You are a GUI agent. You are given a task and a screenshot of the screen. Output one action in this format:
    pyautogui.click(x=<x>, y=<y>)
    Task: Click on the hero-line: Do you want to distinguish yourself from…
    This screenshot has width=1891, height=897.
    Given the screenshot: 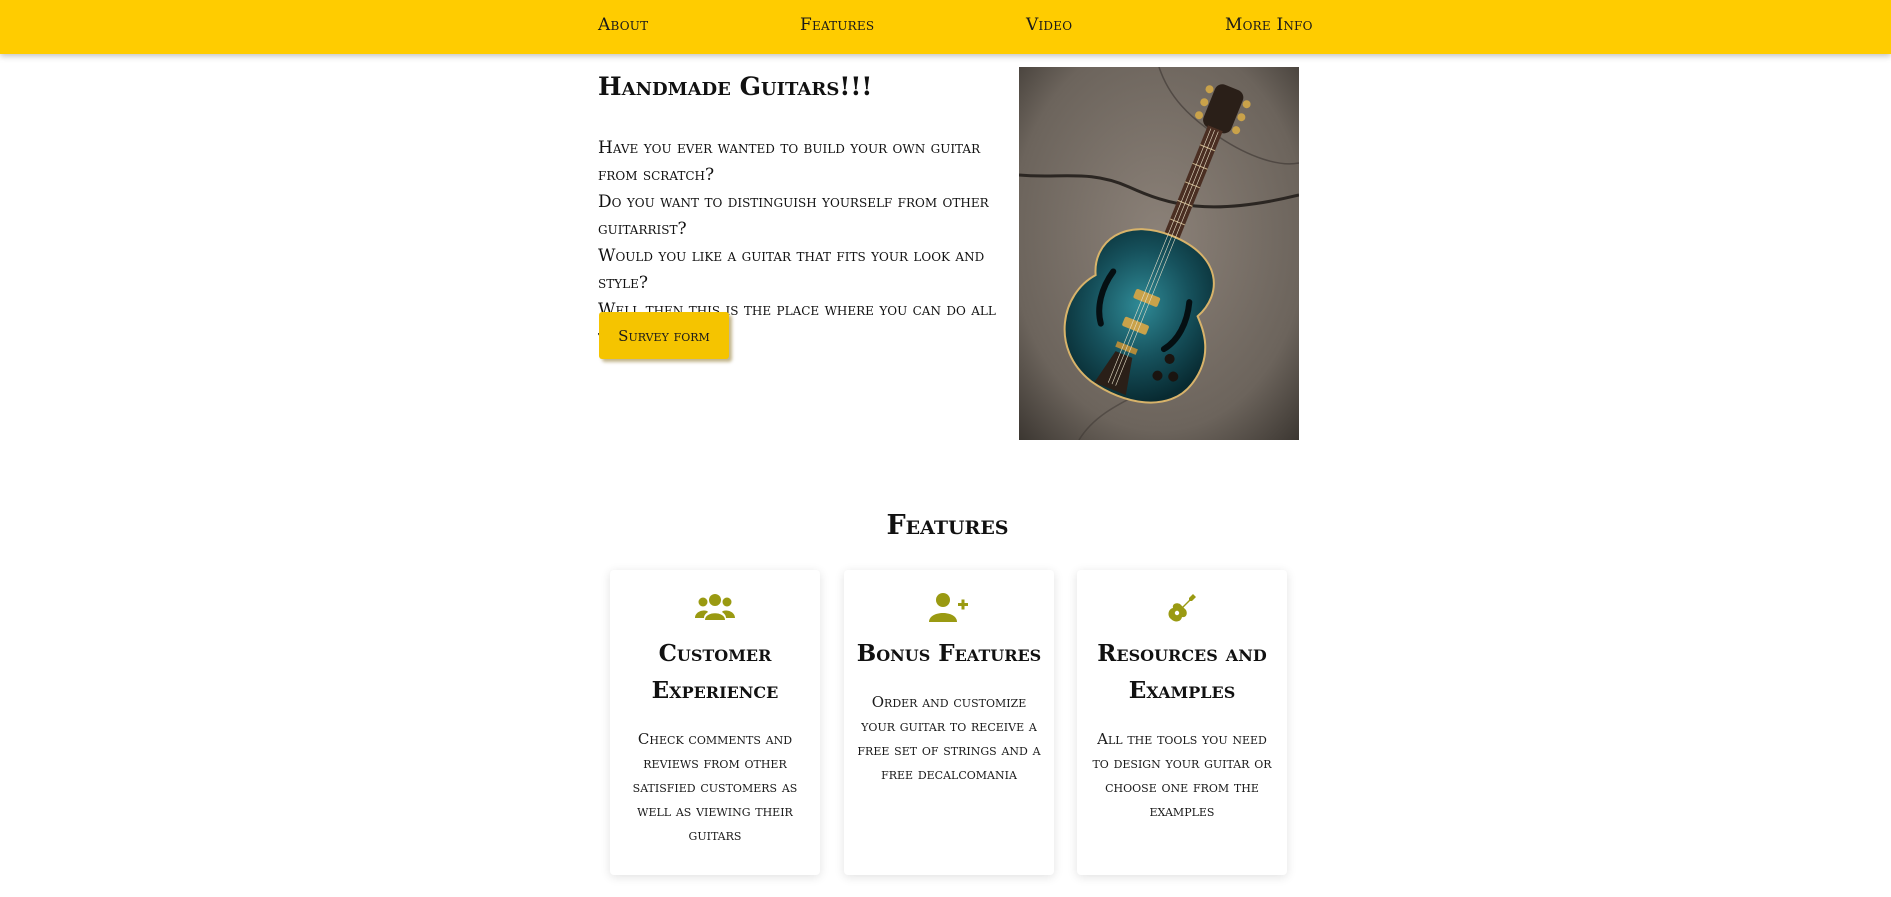 What is the action you would take?
    pyautogui.click(x=793, y=215)
    